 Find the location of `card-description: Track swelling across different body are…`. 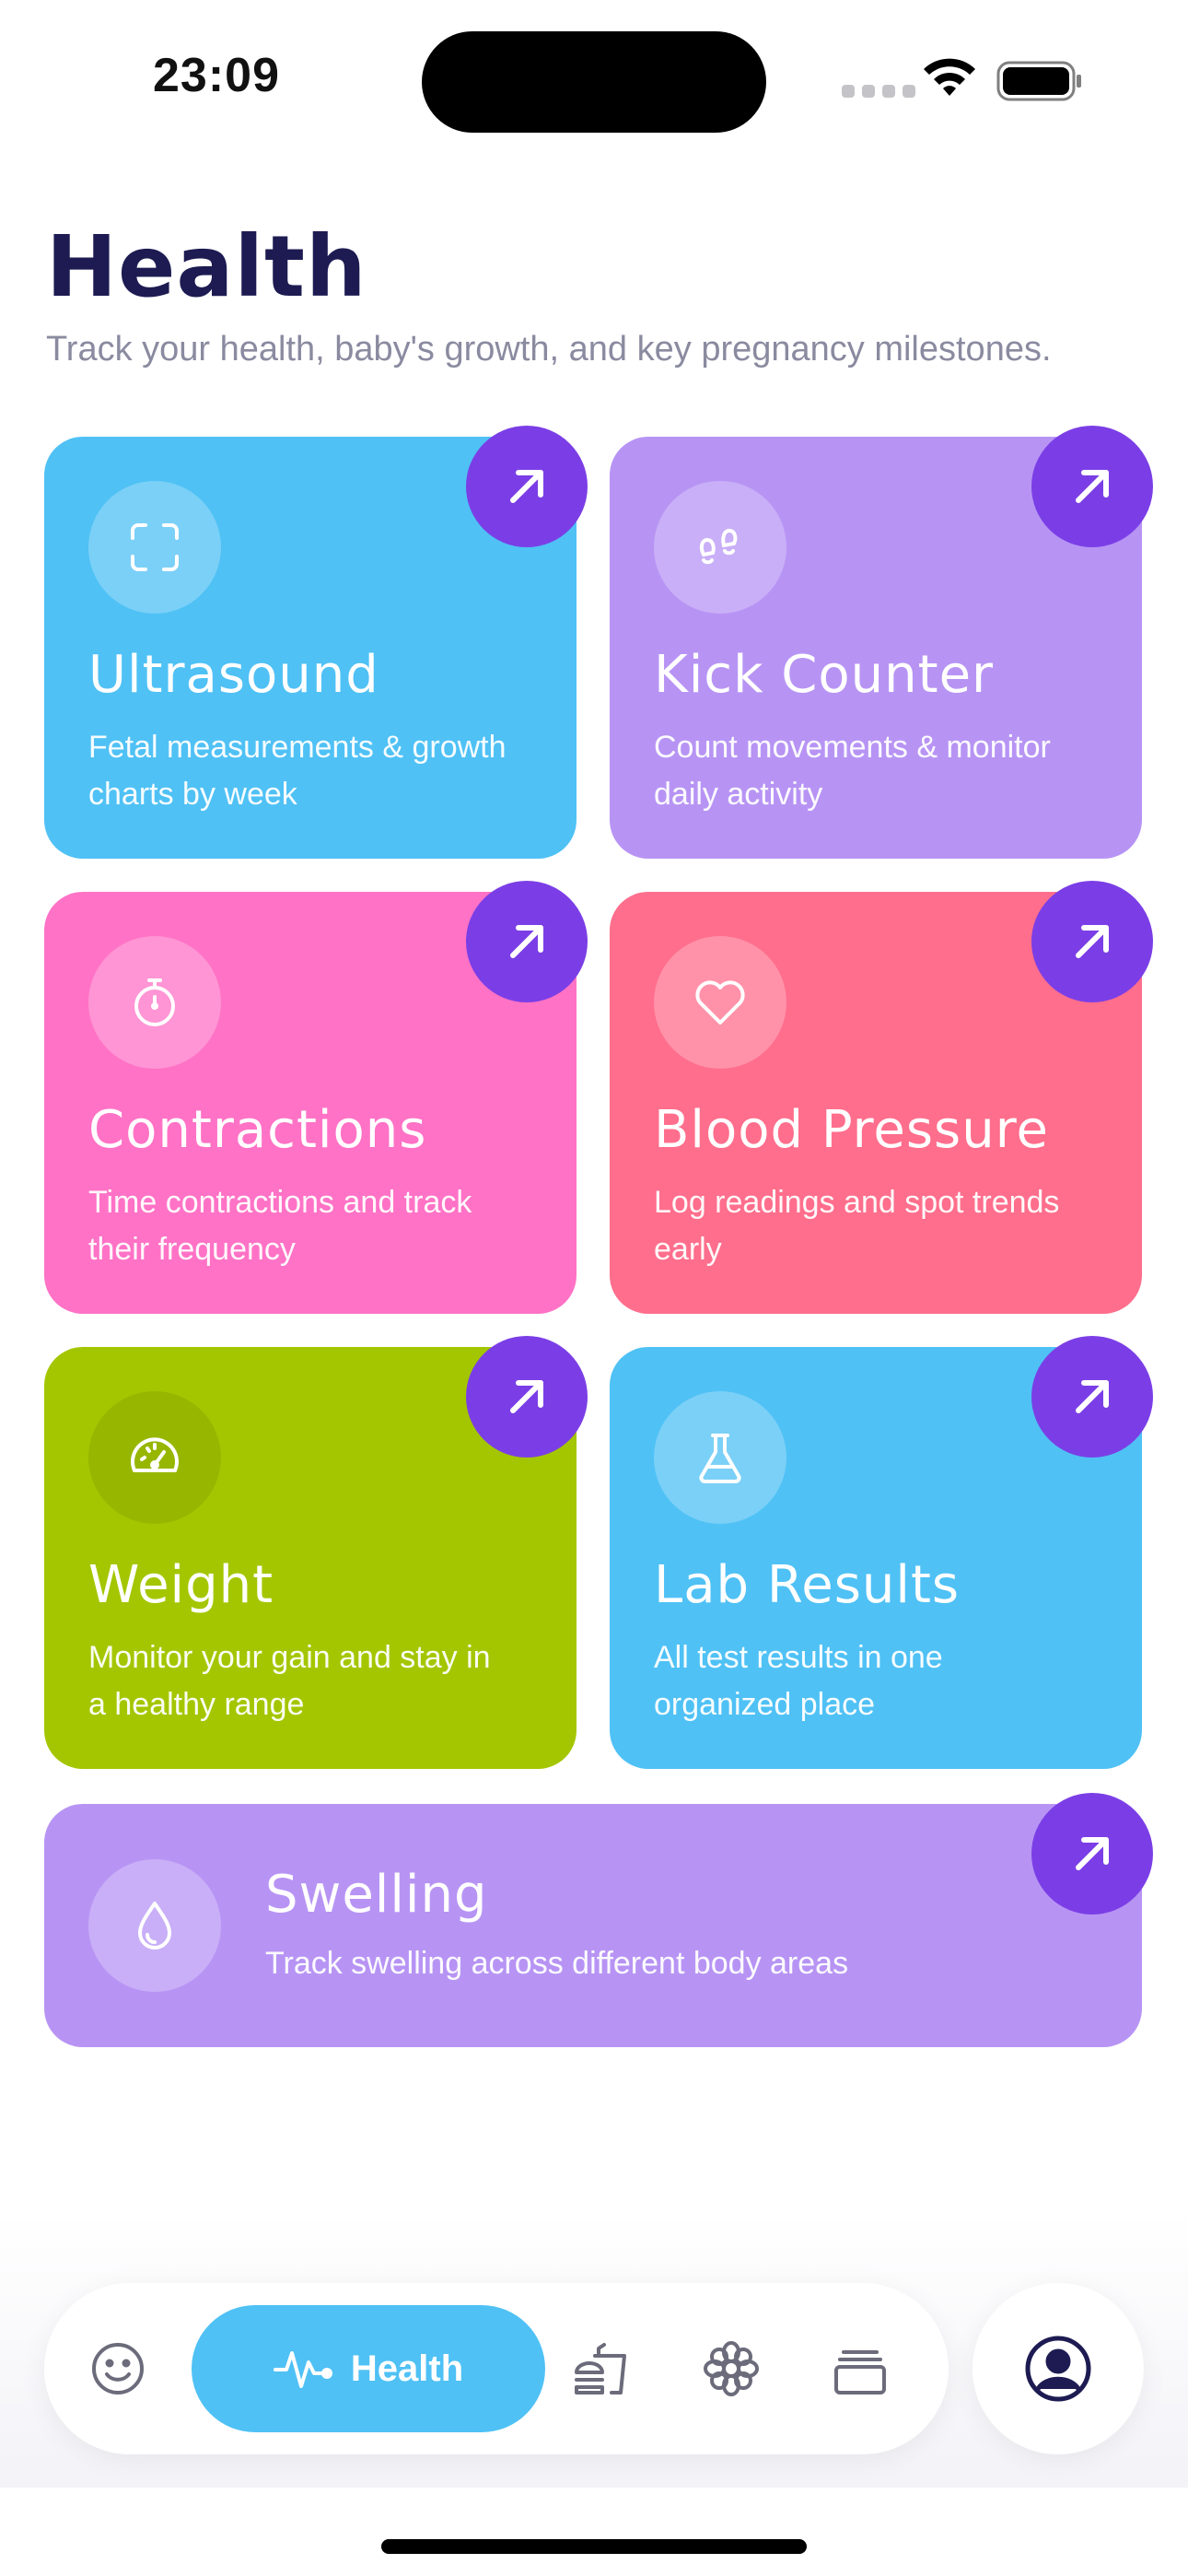

card-description: Track swelling across different body are… is located at coordinates (557, 1964).